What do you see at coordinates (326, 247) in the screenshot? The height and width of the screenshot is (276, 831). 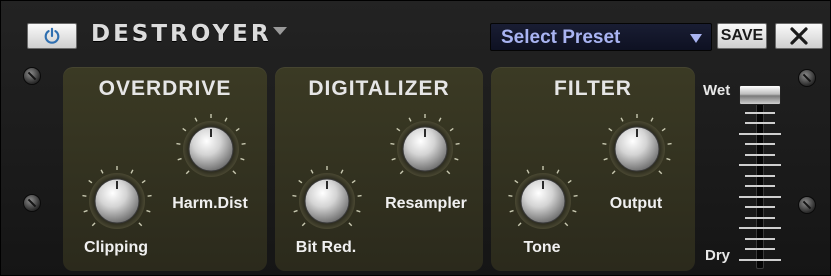 I see `knob-label: Bit Red.` at bounding box center [326, 247].